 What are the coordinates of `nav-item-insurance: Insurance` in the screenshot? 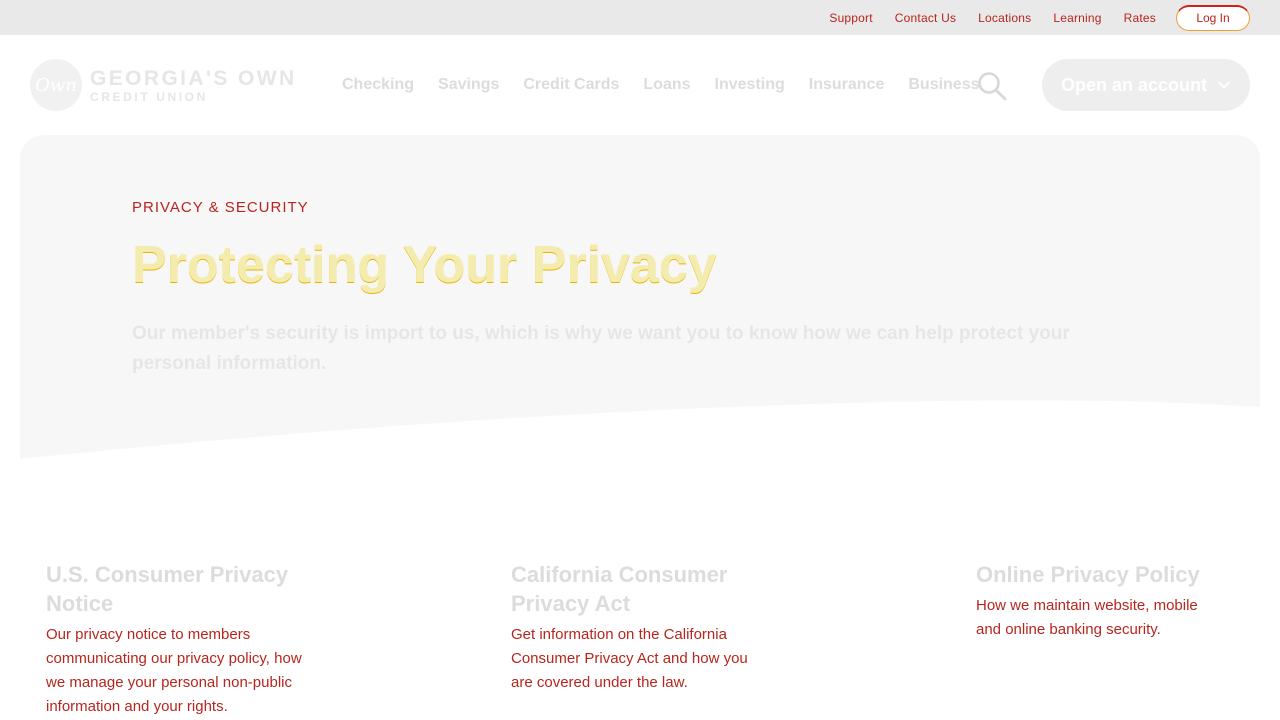 It's located at (847, 85).